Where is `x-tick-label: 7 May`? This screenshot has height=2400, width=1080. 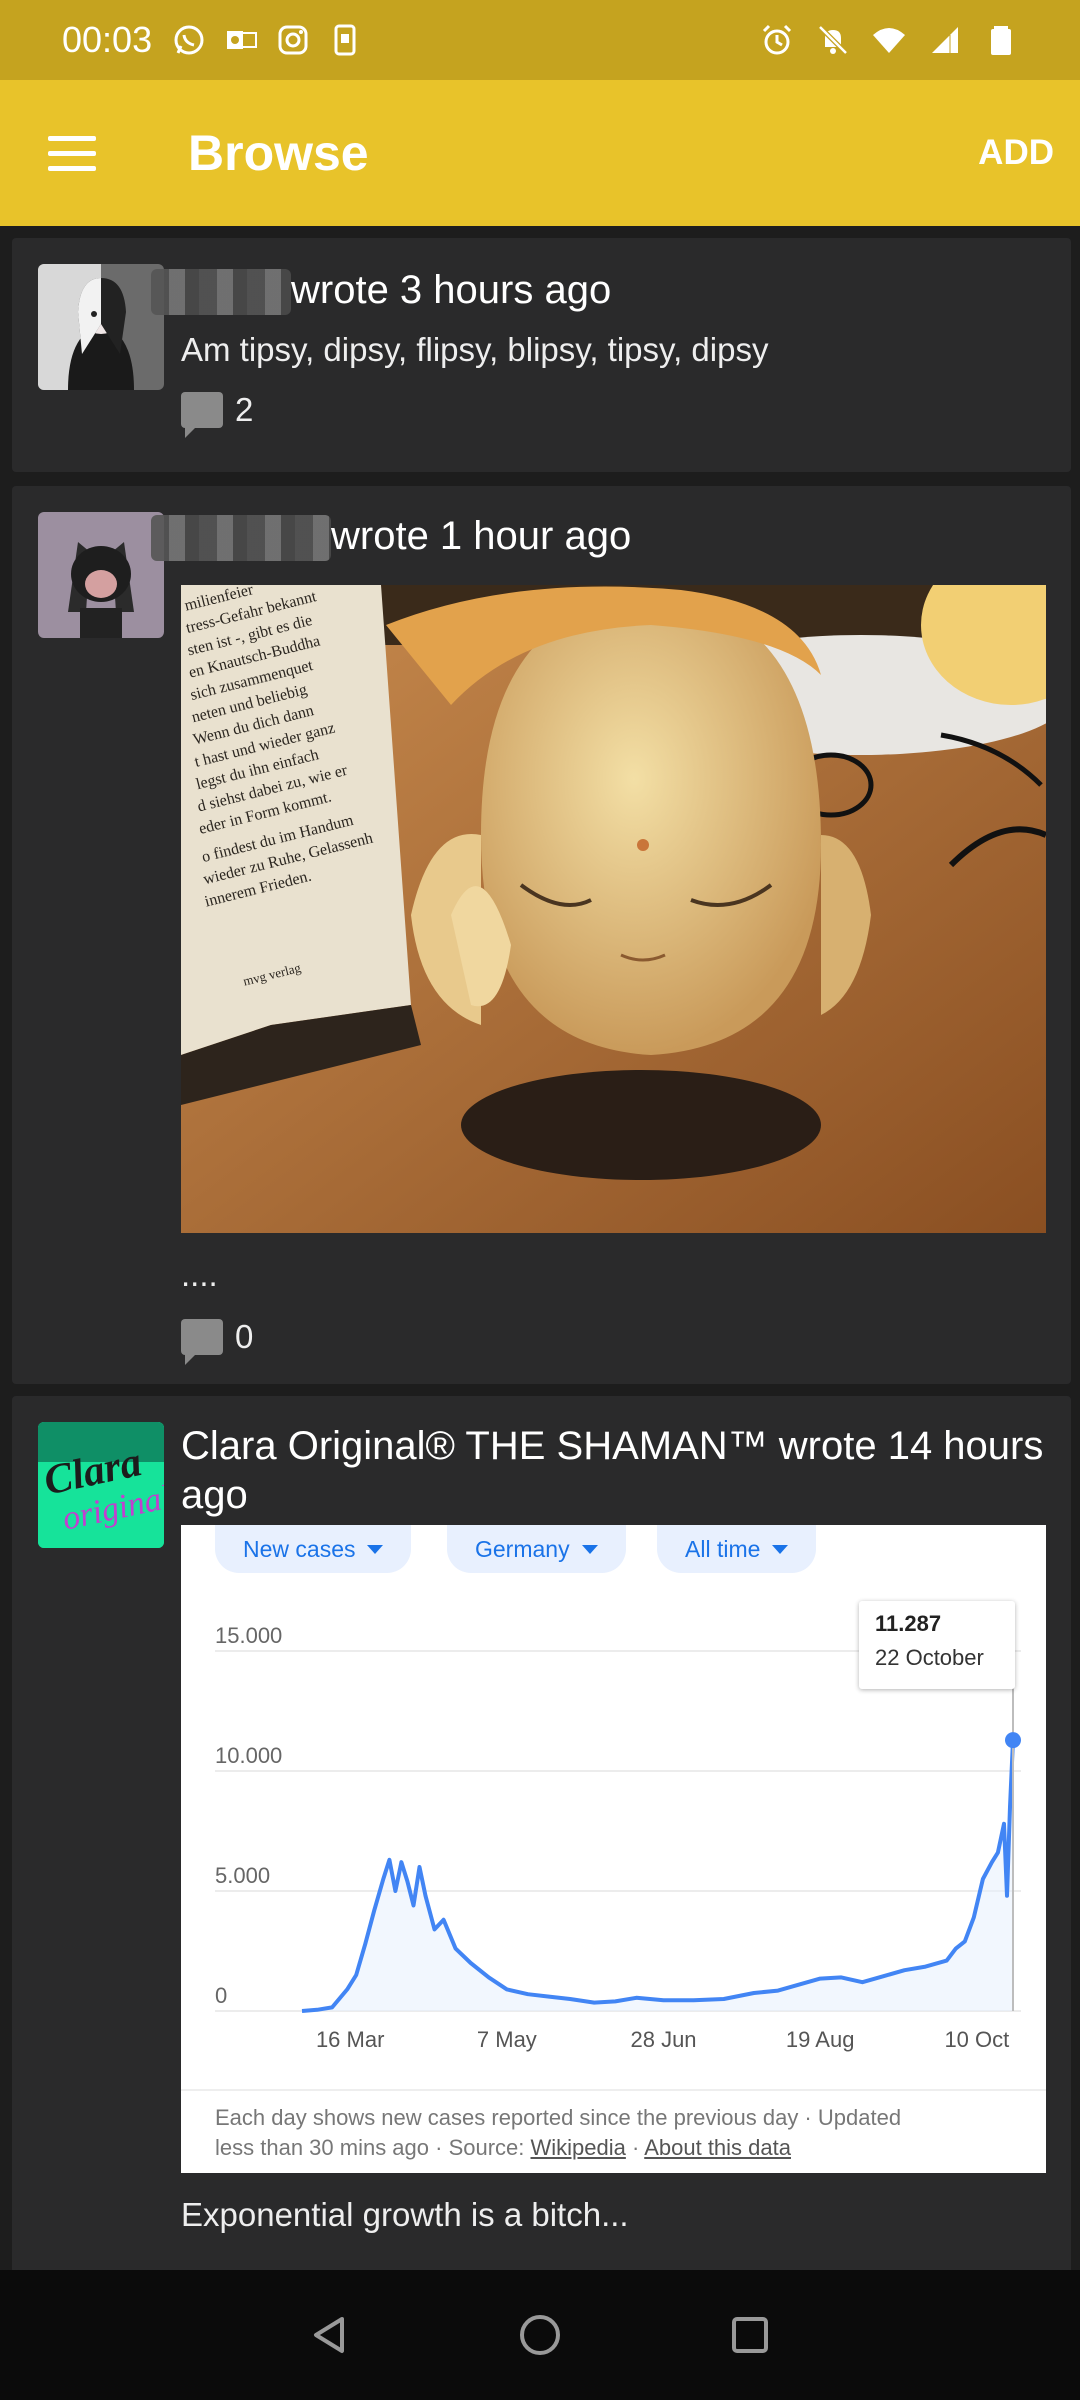
x-tick-label: 7 May is located at coordinates (507, 2039).